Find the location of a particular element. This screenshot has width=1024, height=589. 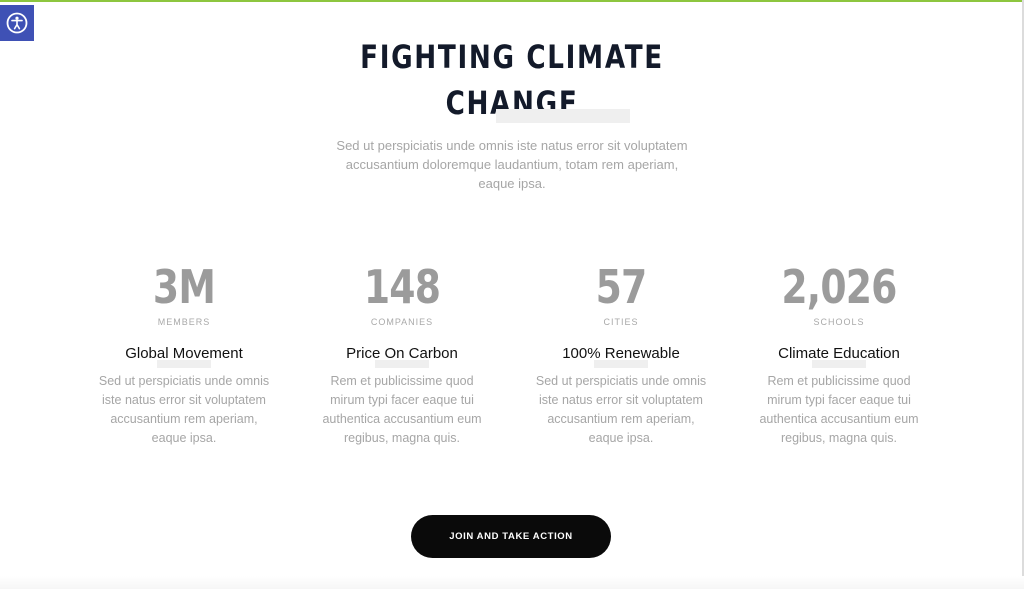

title-underline-decoration is located at coordinates (563, 116).